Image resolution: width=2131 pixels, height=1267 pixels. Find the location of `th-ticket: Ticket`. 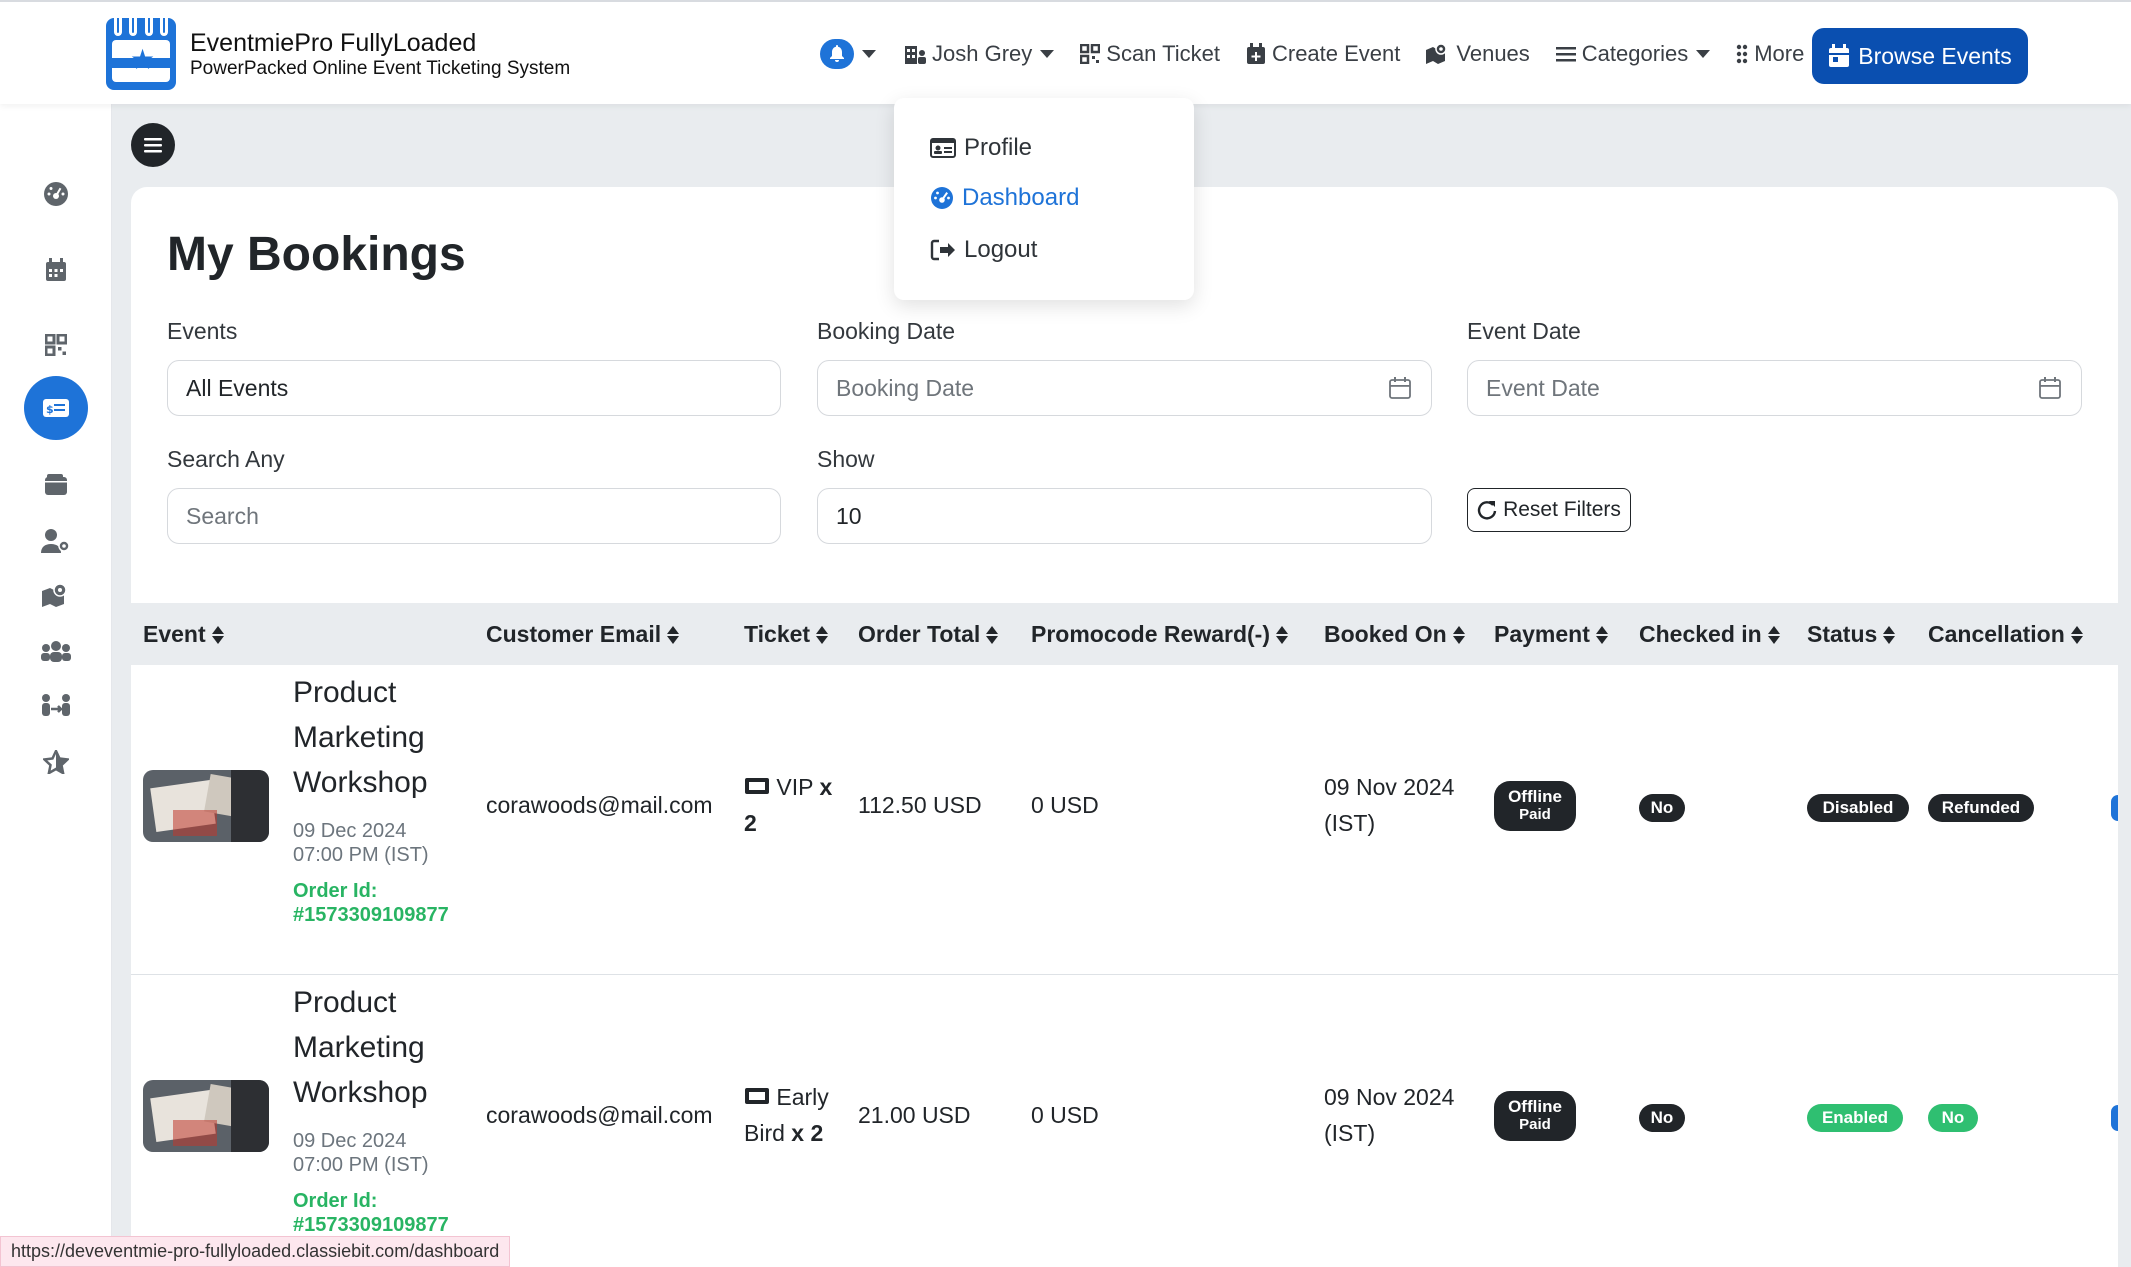

th-ticket: Ticket is located at coordinates (786, 634).